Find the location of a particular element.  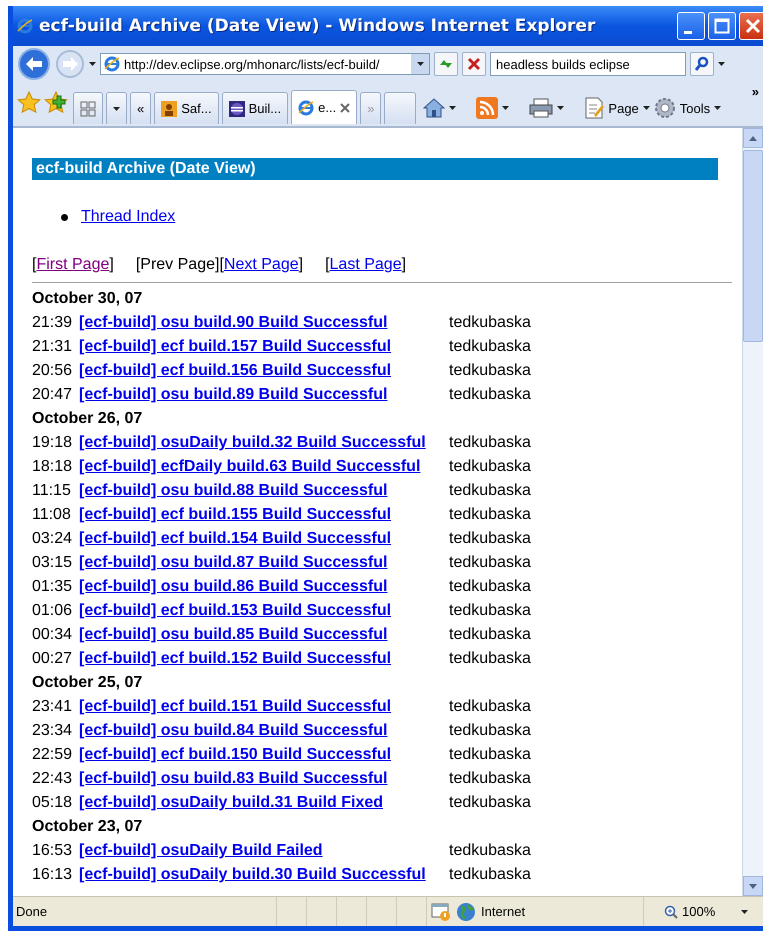

search-button is located at coordinates (702, 64).